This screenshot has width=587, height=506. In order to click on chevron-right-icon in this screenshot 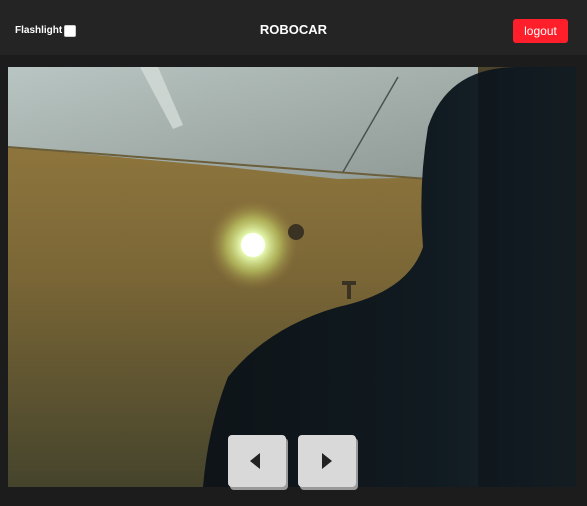, I will do `click(327, 461)`.